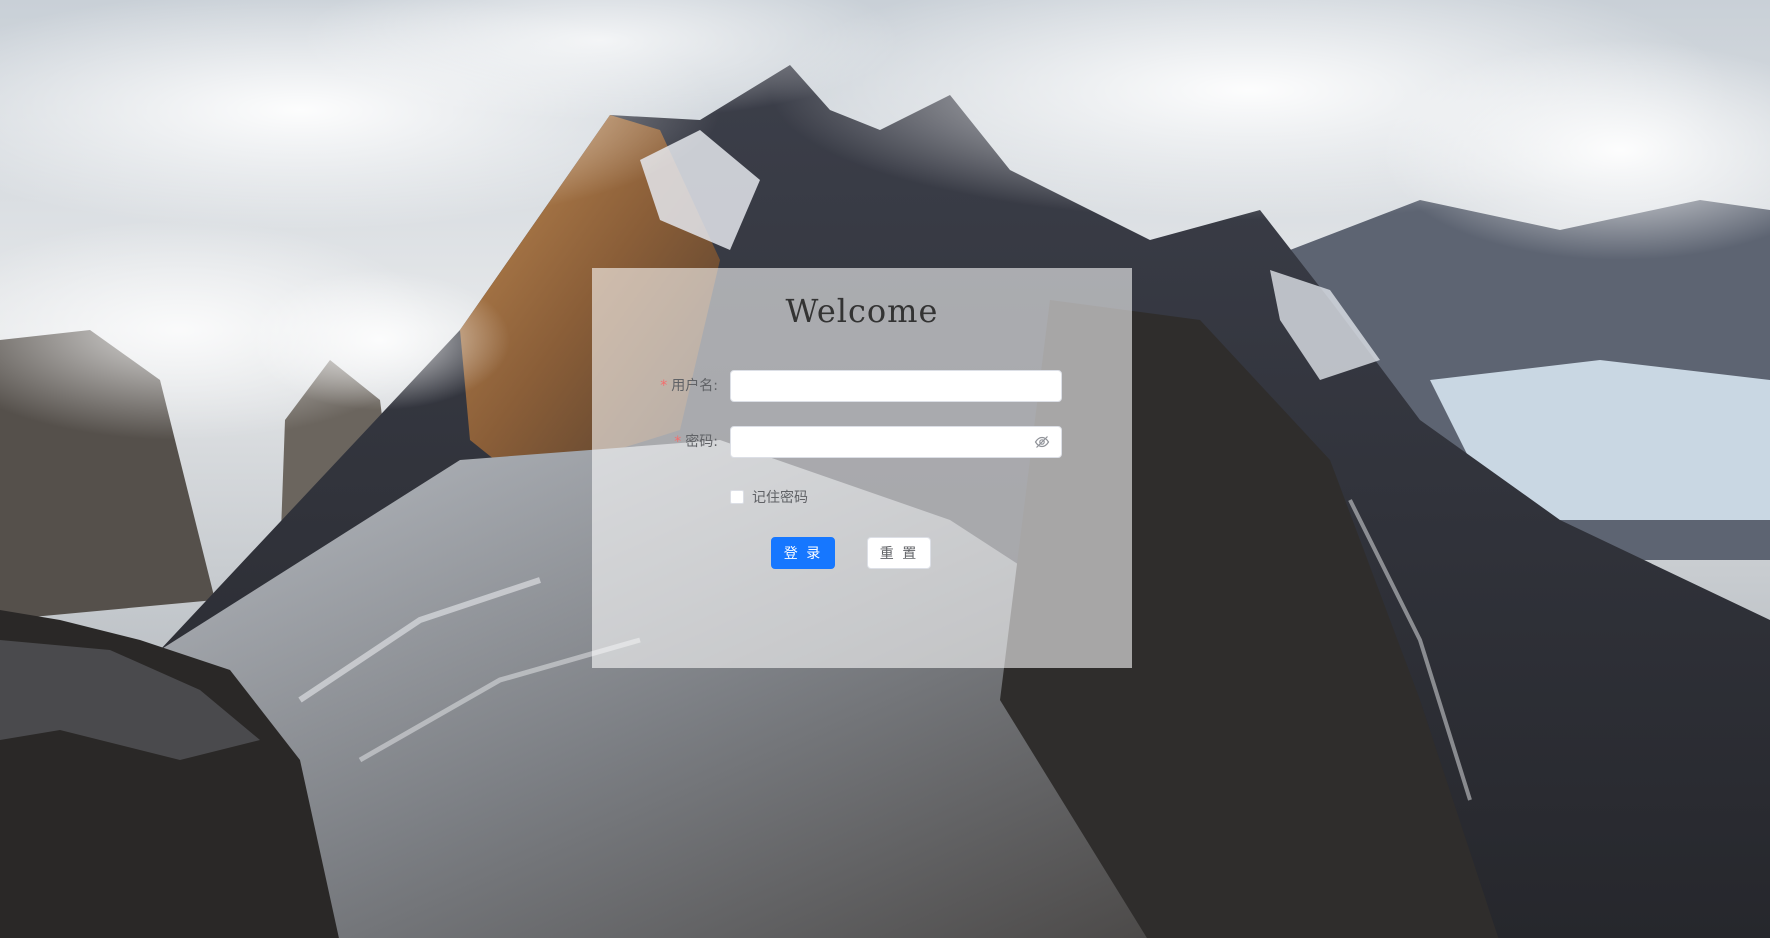 Image resolution: width=1770 pixels, height=943 pixels. What do you see at coordinates (737, 497) in the screenshot?
I see `checkbox-box` at bounding box center [737, 497].